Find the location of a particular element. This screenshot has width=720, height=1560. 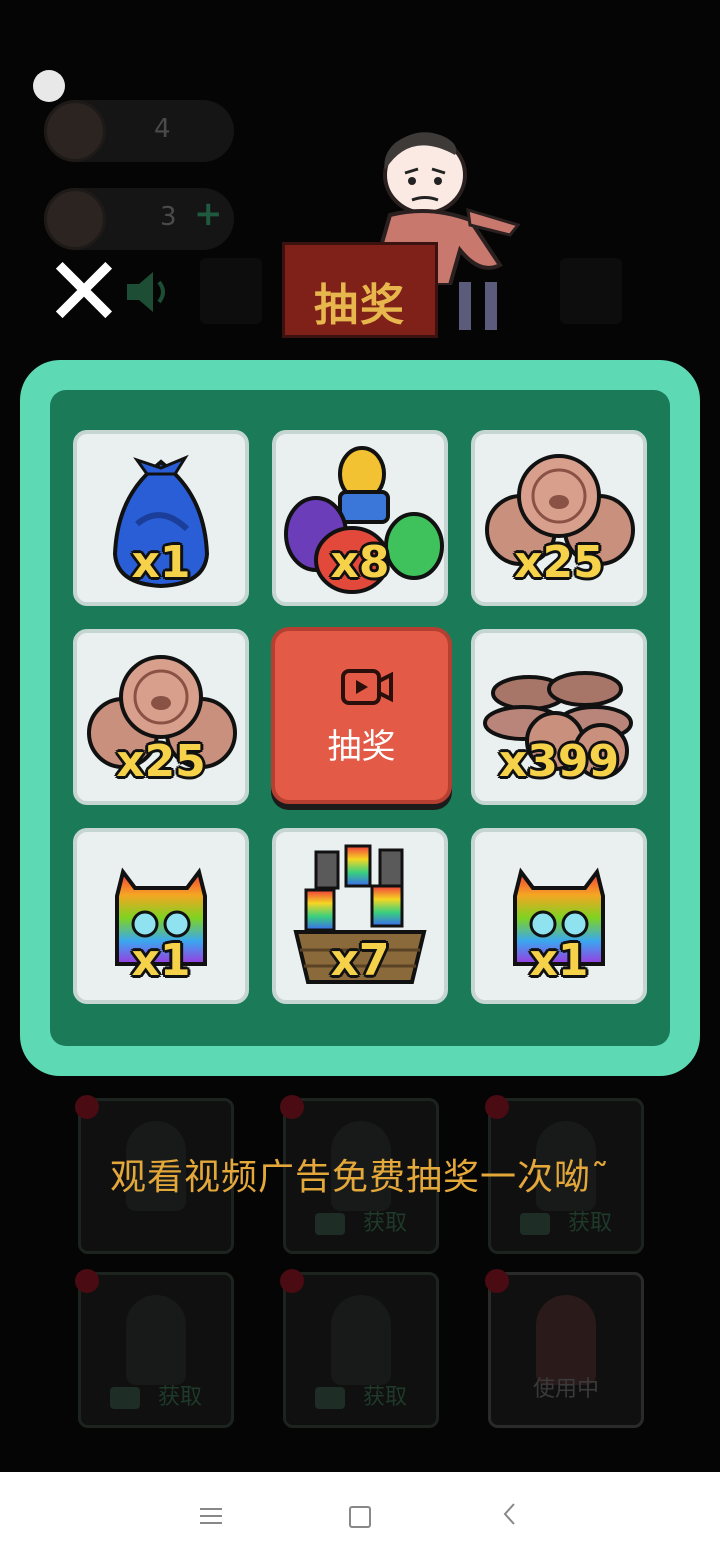

coin-icon is located at coordinates (75, 131).